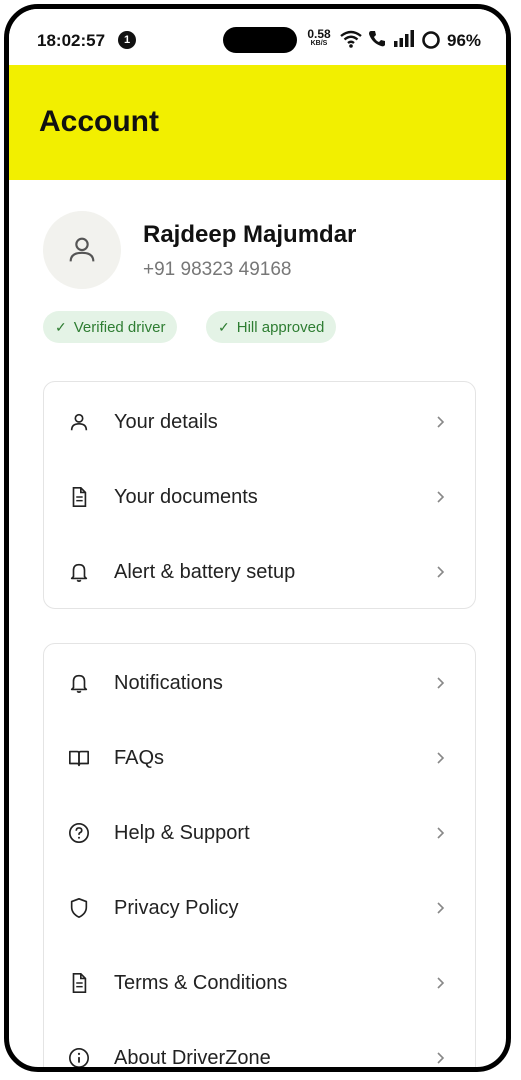 The image size is (521, 1080). Describe the element at coordinates (259, 422) in the screenshot. I see `menu-item-your-details: Your details` at that location.